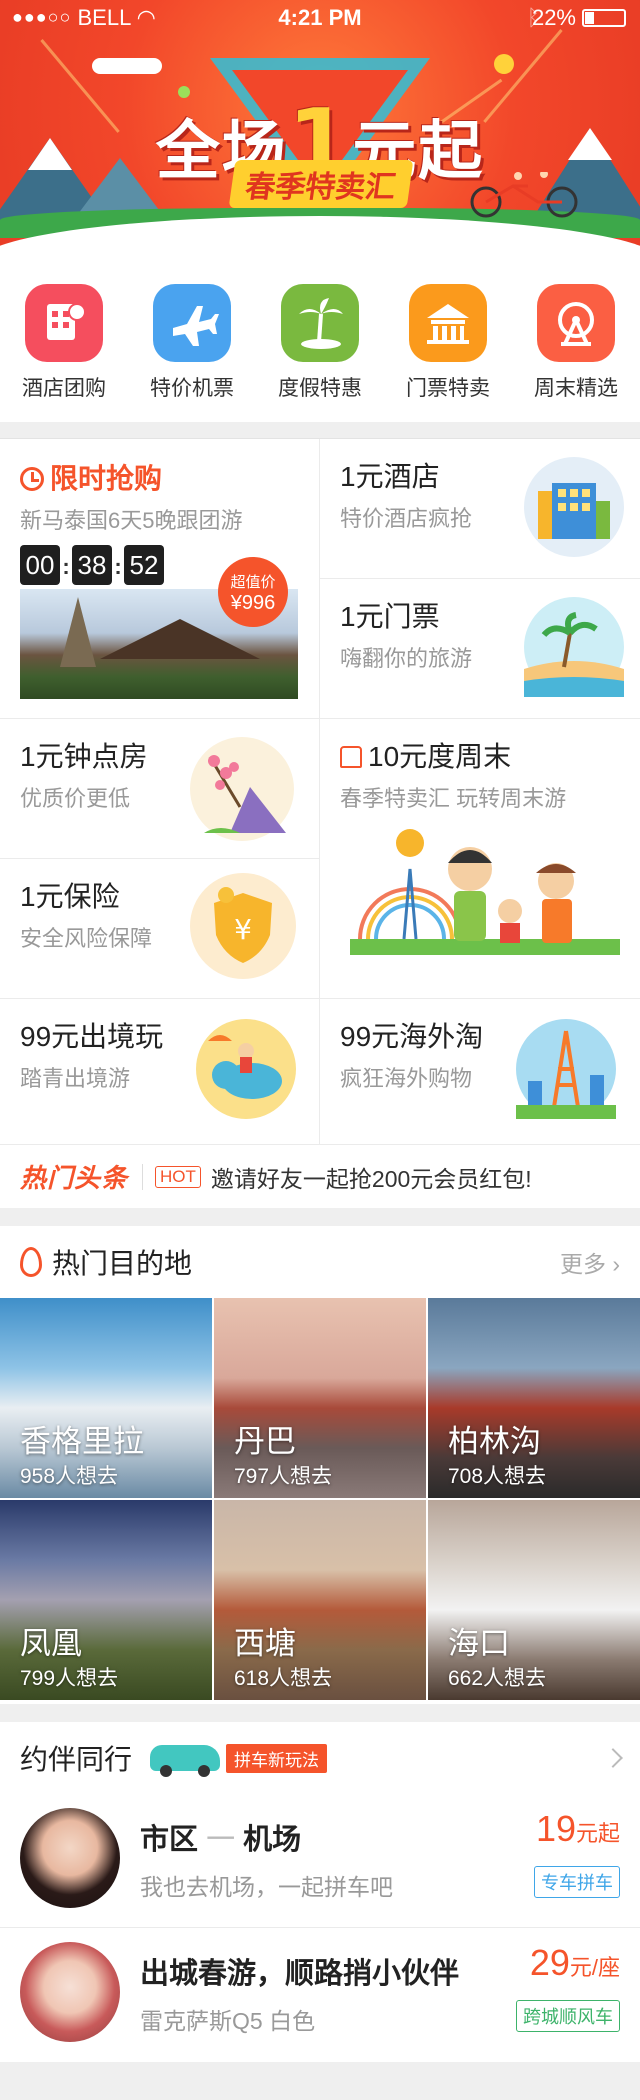 The width and height of the screenshot is (640, 2100). Describe the element at coordinates (265, 1643) in the screenshot. I see `destination-name: 西塘` at that location.